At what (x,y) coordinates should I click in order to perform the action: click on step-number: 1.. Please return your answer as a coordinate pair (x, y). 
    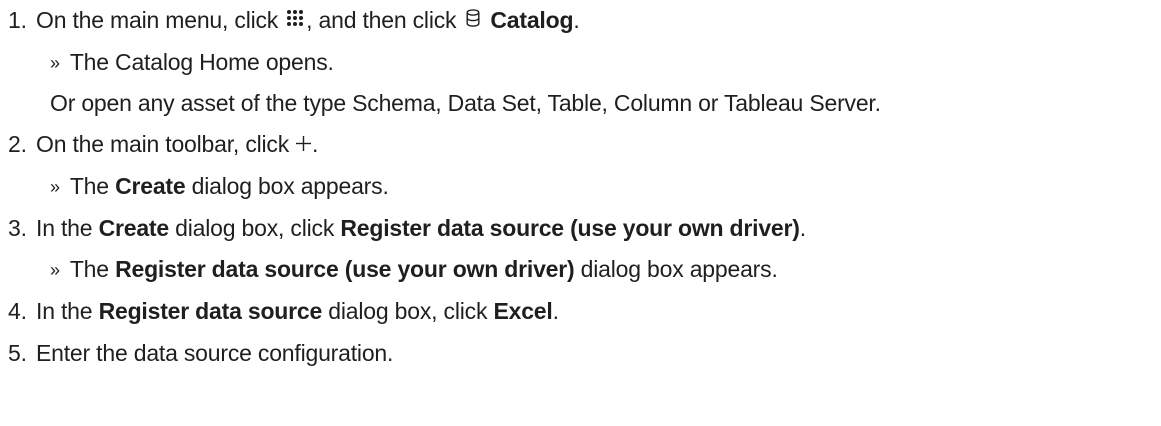
    Looking at the image, I should click on (17, 20).